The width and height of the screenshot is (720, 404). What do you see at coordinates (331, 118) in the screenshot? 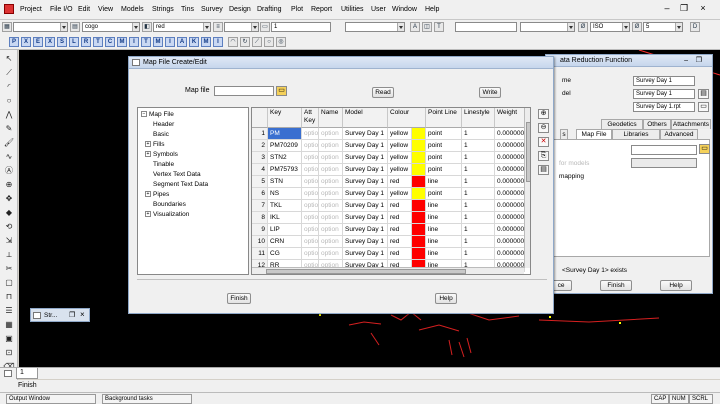
I see `col-header-name: Name` at bounding box center [331, 118].